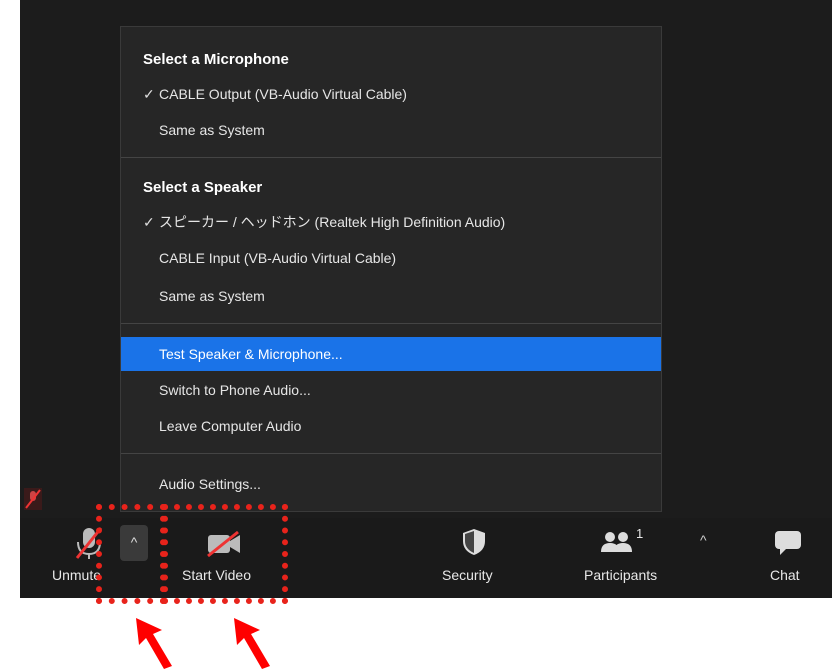 The height and width of the screenshot is (669, 832). I want to click on speaker-item-same-as-system: Same as System, so click(391, 296).